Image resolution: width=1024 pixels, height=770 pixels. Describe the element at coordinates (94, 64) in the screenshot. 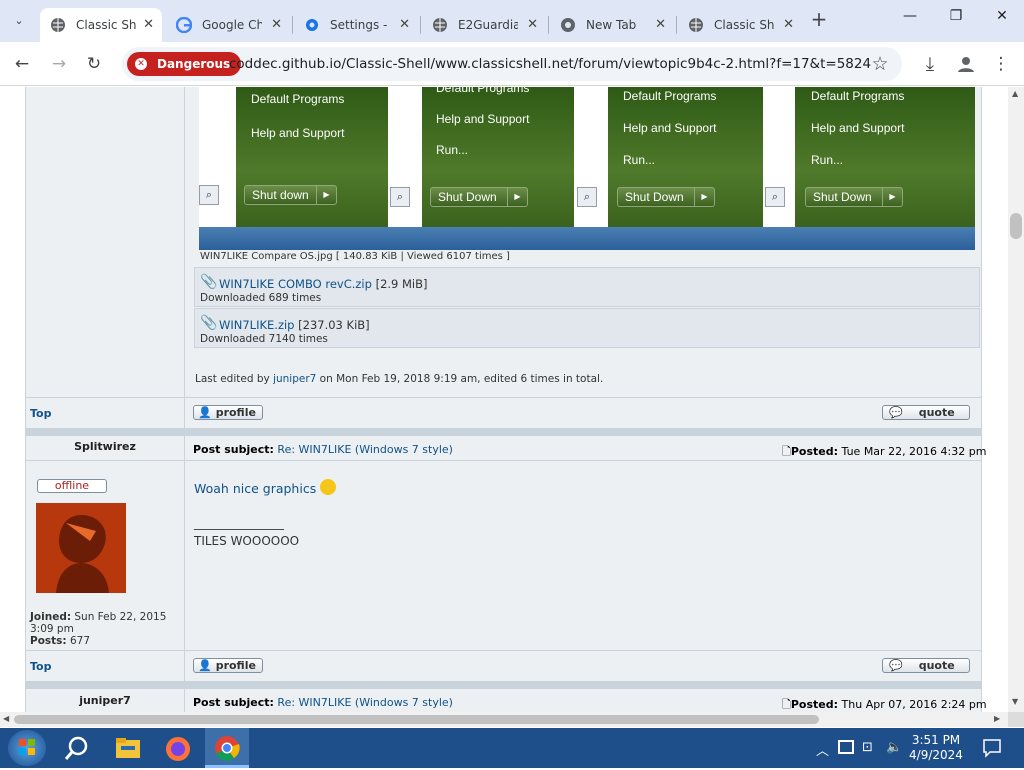

I see `reload-button: ↻` at that location.